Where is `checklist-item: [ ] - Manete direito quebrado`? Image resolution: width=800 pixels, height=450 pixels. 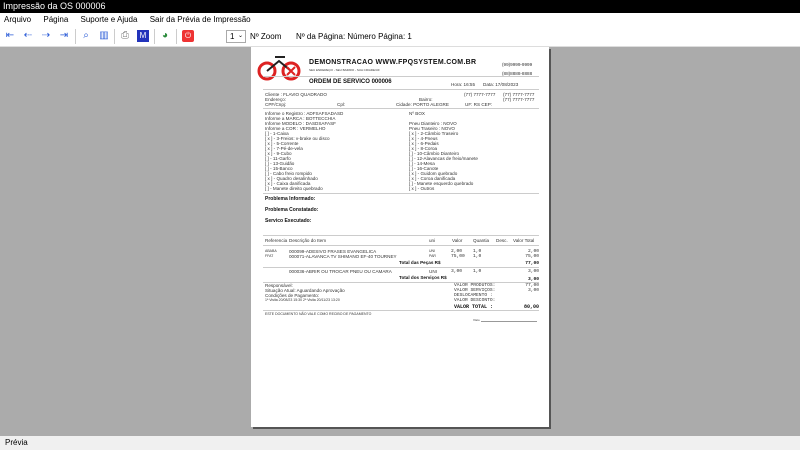 checklist-item: [ ] - Manete direito quebrado is located at coordinates (294, 188).